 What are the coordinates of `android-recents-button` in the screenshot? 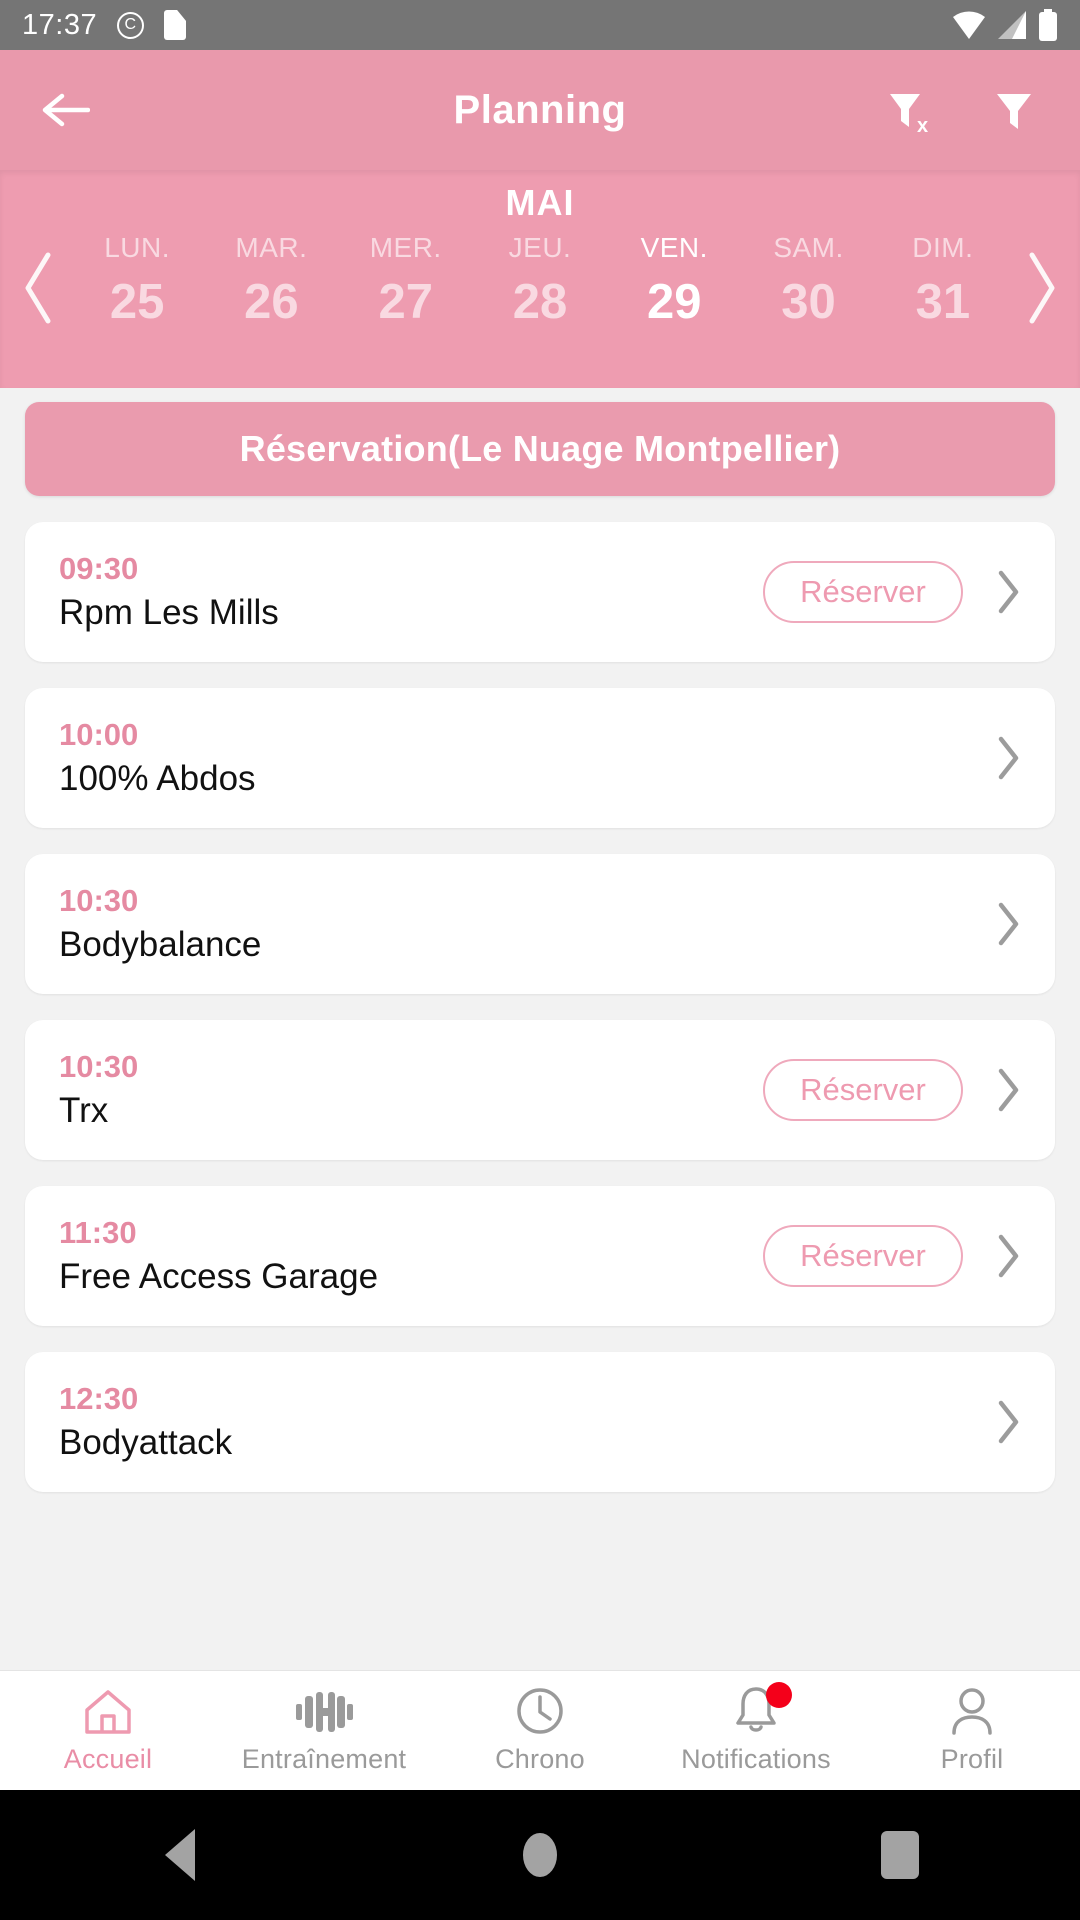 It's located at (900, 1855).